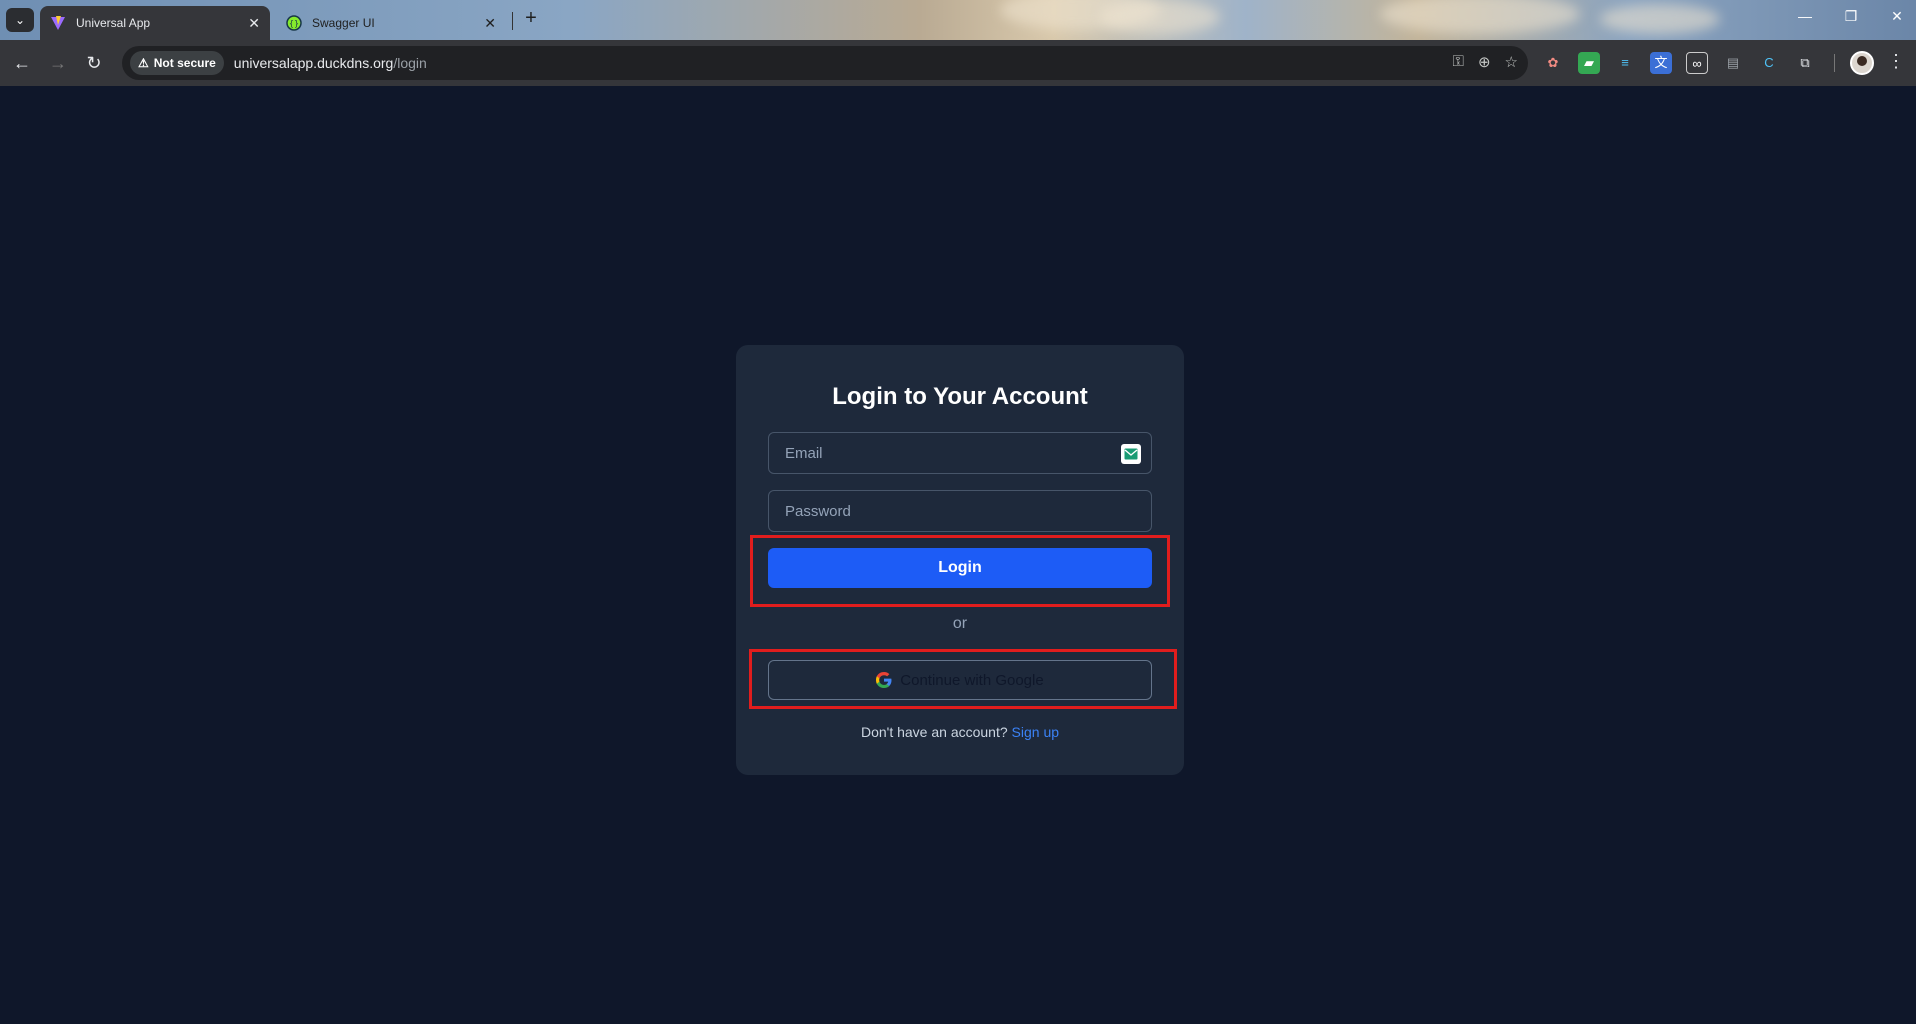  Describe the element at coordinates (1484, 62) in the screenshot. I see `zoom-icon: ⊕` at that location.